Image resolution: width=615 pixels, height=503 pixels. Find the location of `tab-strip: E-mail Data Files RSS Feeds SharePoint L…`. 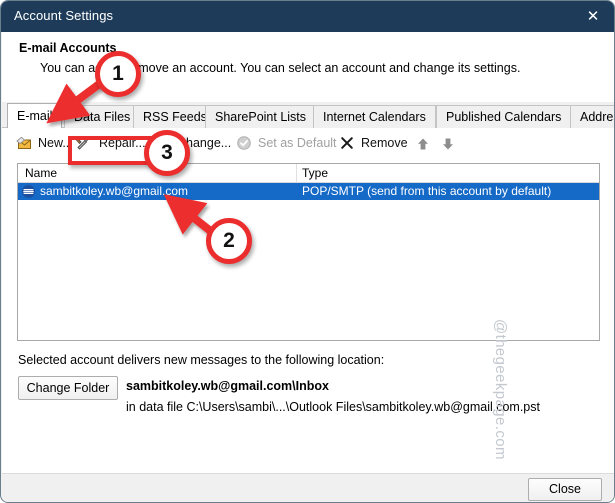

tab-strip: E-mail Data Files RSS Feeds SharePoint L… is located at coordinates (308, 115).